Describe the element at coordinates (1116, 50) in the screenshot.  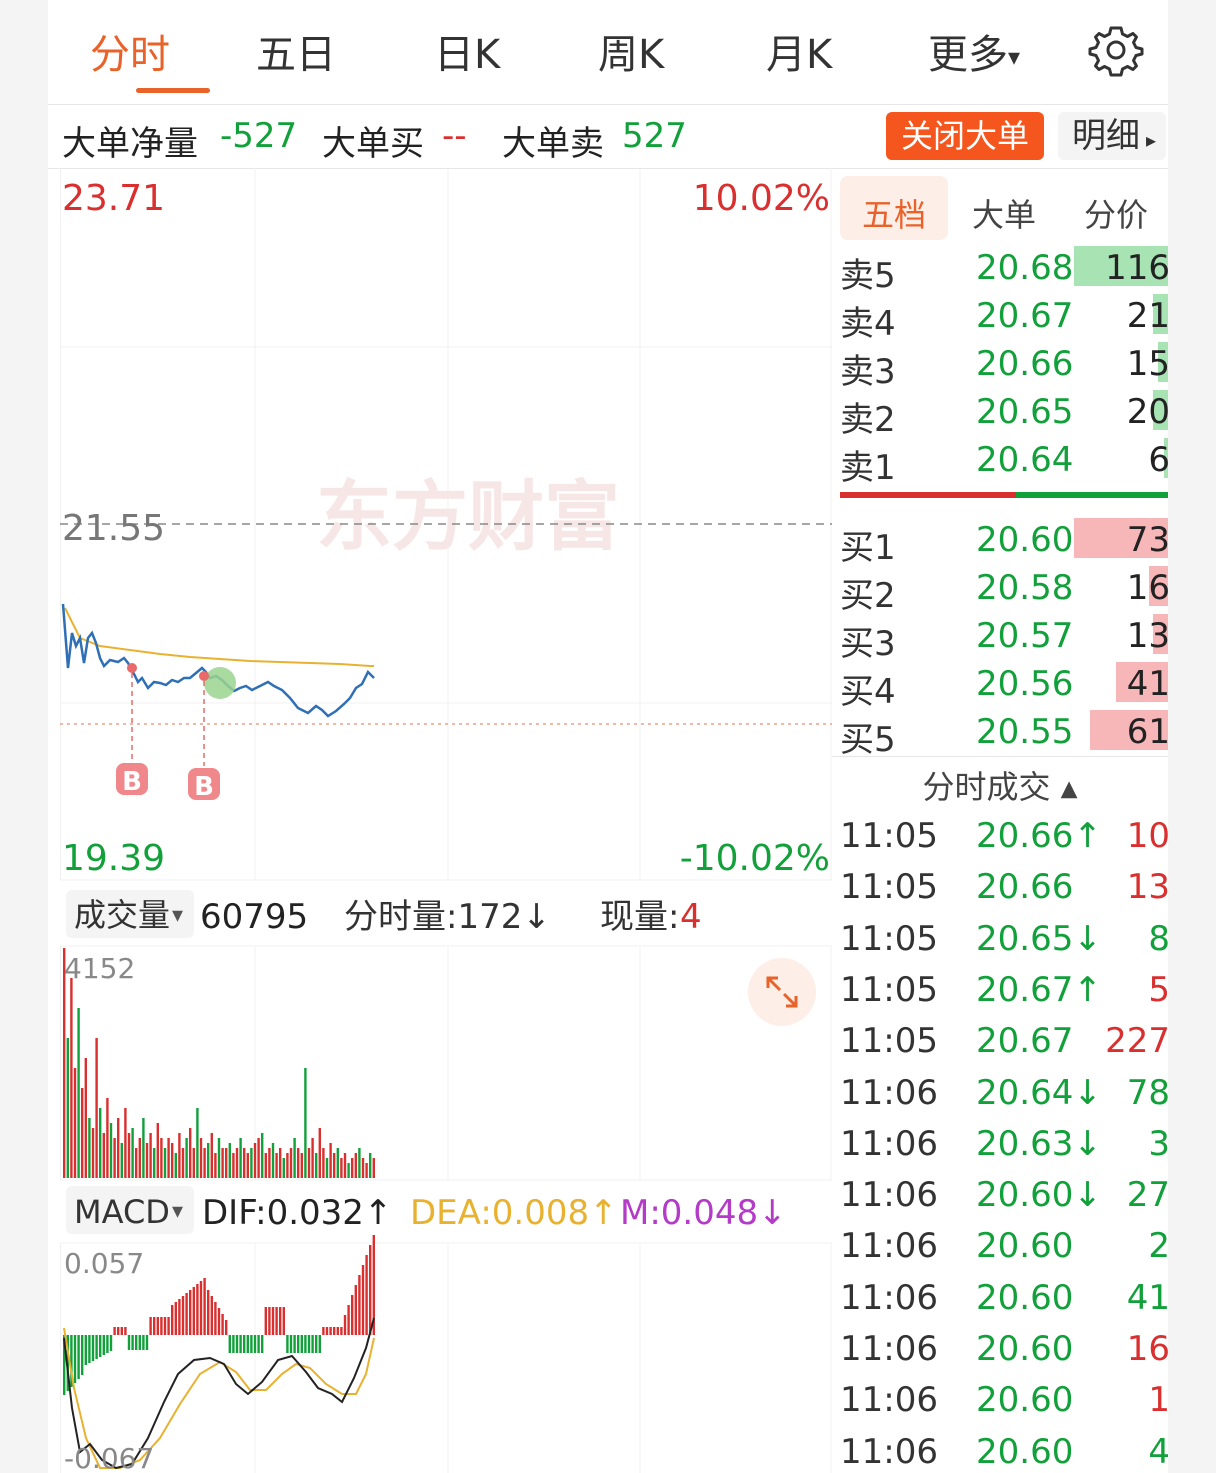
I see `gear-icon` at that location.